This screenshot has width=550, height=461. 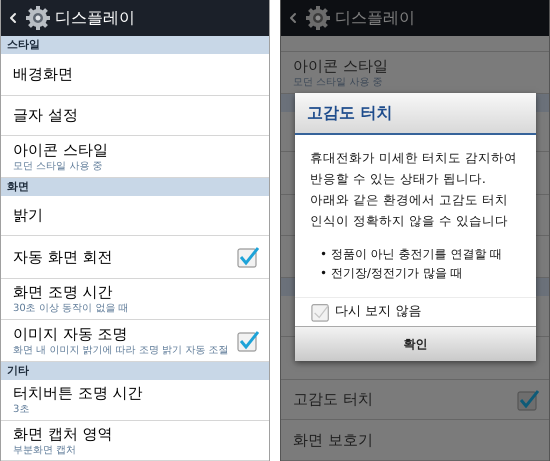 I want to click on row-title: 밝기, so click(x=28, y=215).